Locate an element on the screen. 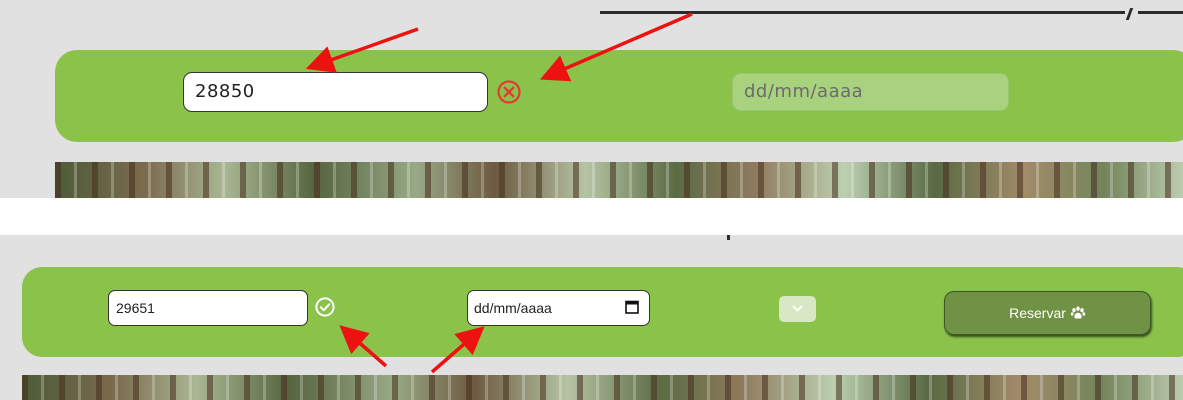 The width and height of the screenshot is (1183, 400). reserve-button: Reservar is located at coordinates (1047, 313).